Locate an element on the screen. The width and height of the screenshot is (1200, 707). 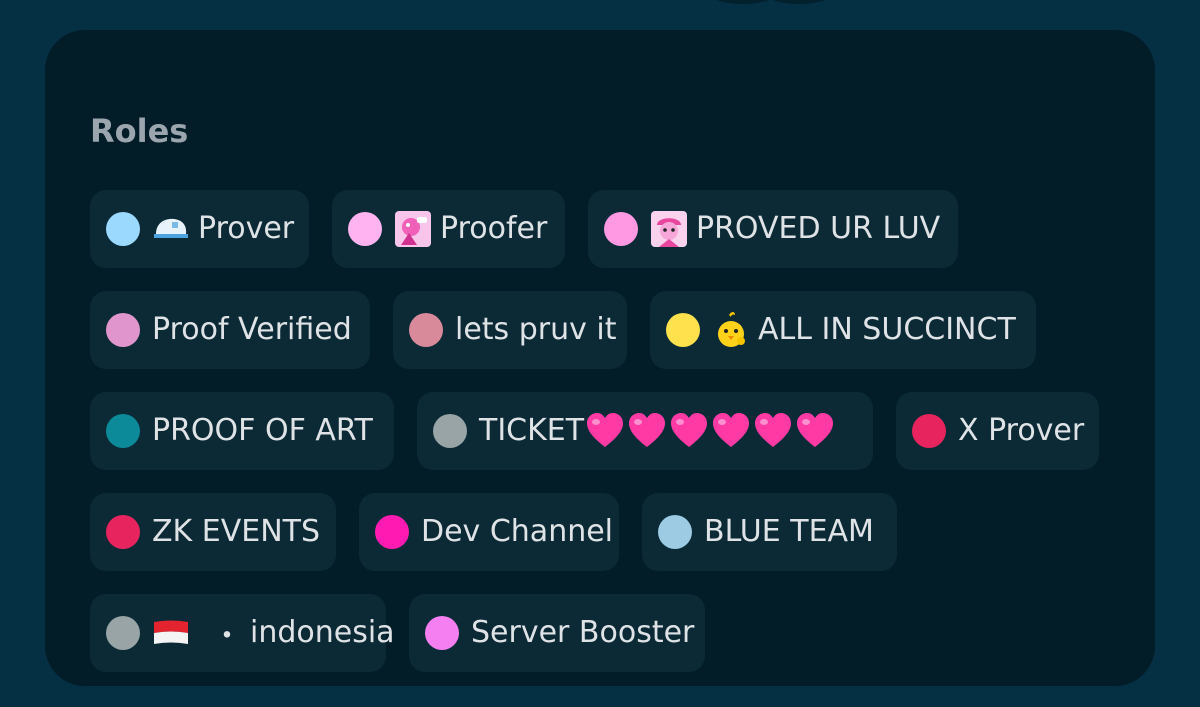
role-chip-proved-ur-luv: PROVED UR LUV is located at coordinates (773, 229).